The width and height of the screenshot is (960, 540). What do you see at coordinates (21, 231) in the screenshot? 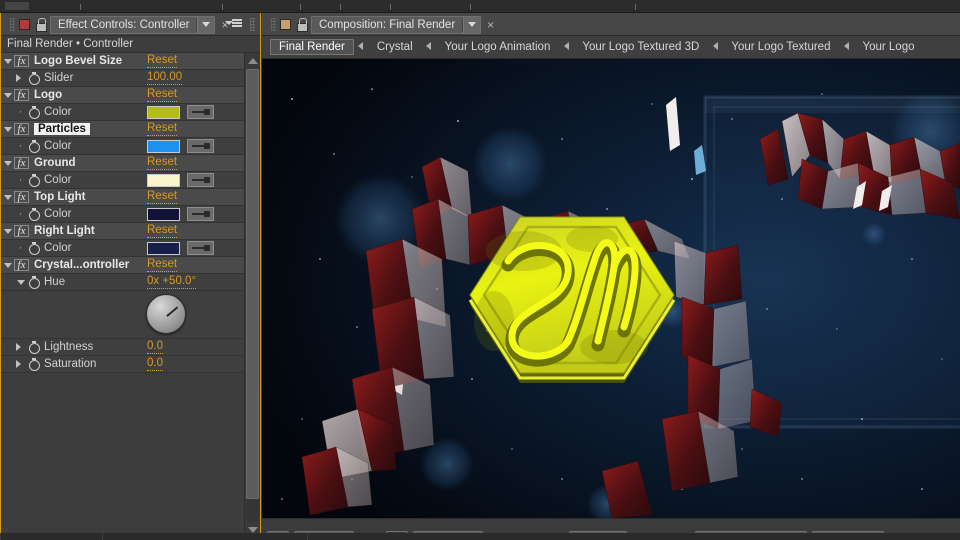
I see `fx-icon: fx` at bounding box center [21, 231].